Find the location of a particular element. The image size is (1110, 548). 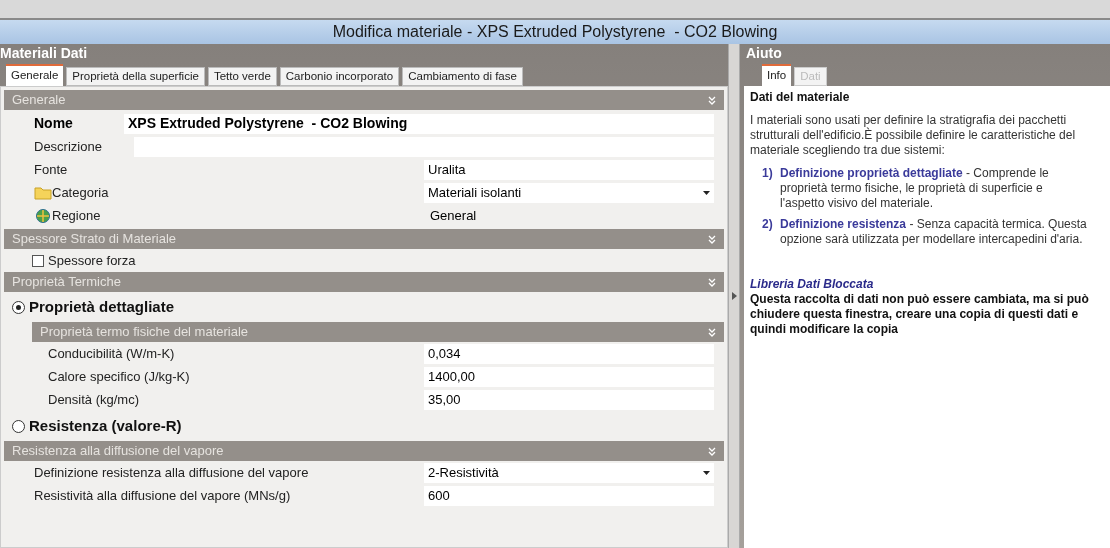

splitter-arrow-icon is located at coordinates (734, 296).